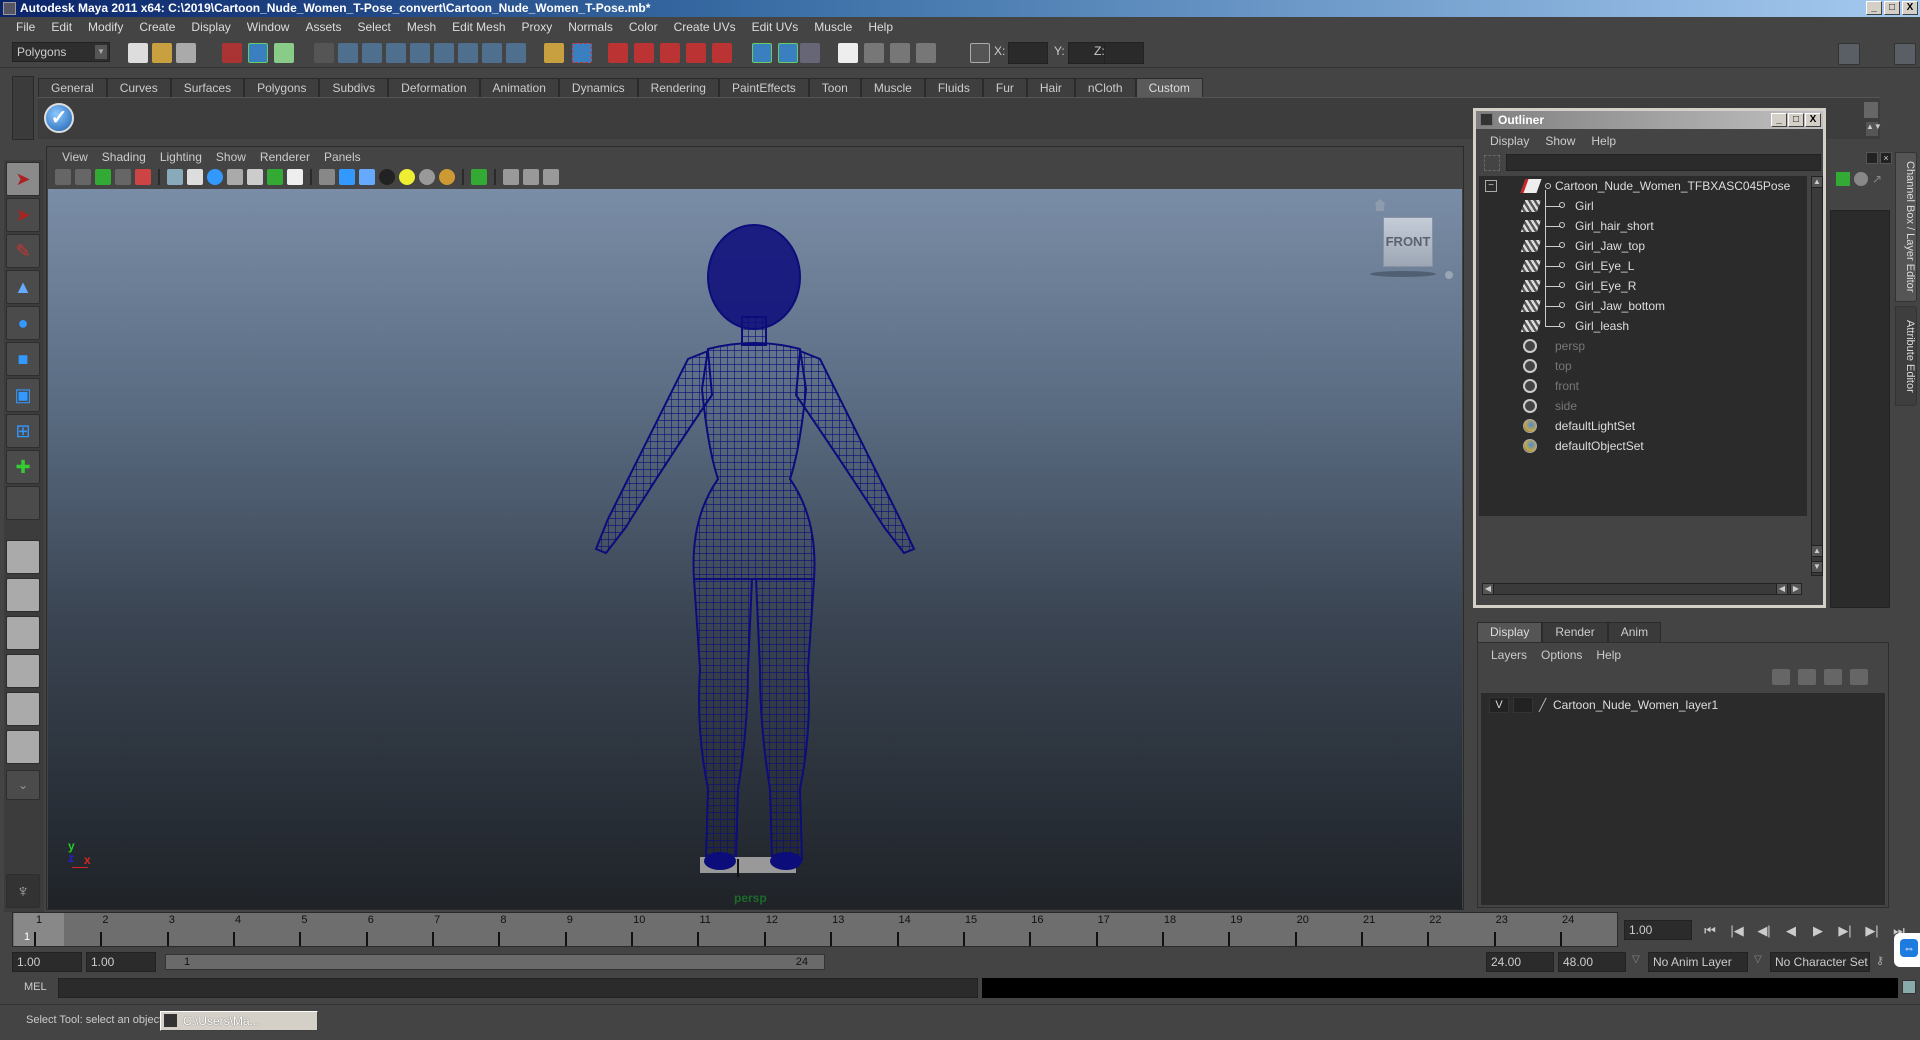  I want to click on shelf-tab-dynamics: Dynamics, so click(598, 87).